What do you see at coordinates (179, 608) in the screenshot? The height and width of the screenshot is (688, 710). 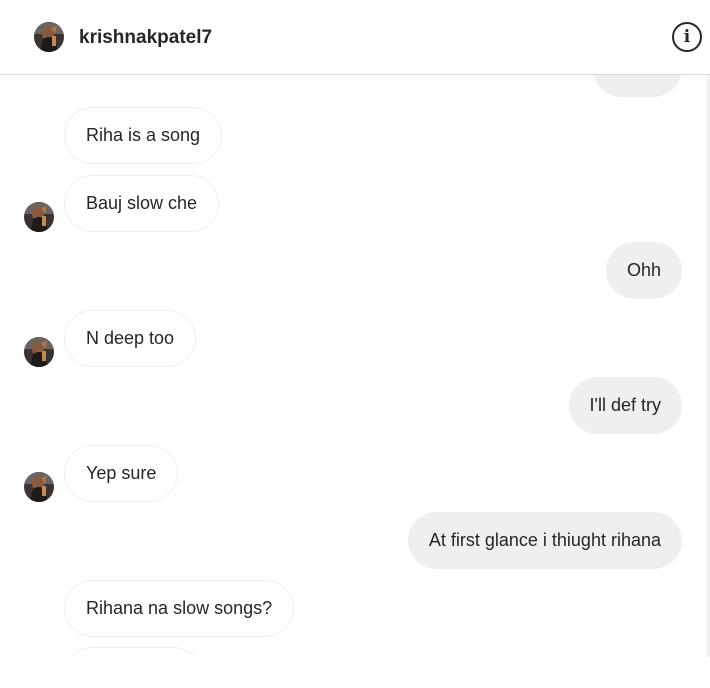 I see `message-bubble-incoming: Rihana na slow songs?` at bounding box center [179, 608].